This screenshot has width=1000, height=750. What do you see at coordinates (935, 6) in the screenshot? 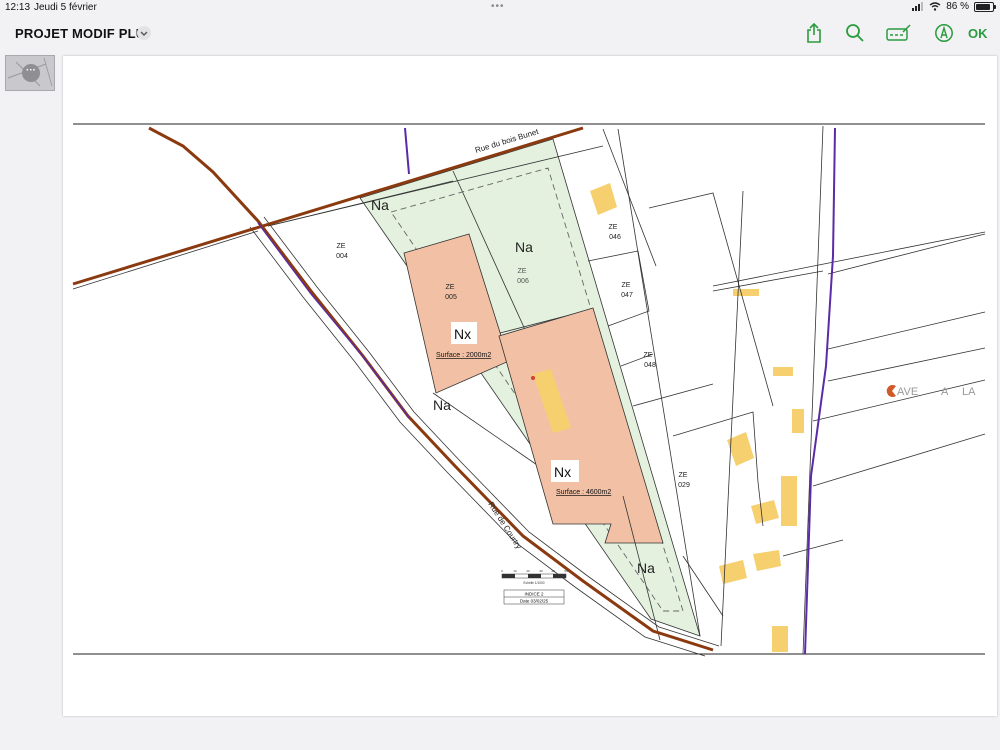
I see `wifi-icon` at bounding box center [935, 6].